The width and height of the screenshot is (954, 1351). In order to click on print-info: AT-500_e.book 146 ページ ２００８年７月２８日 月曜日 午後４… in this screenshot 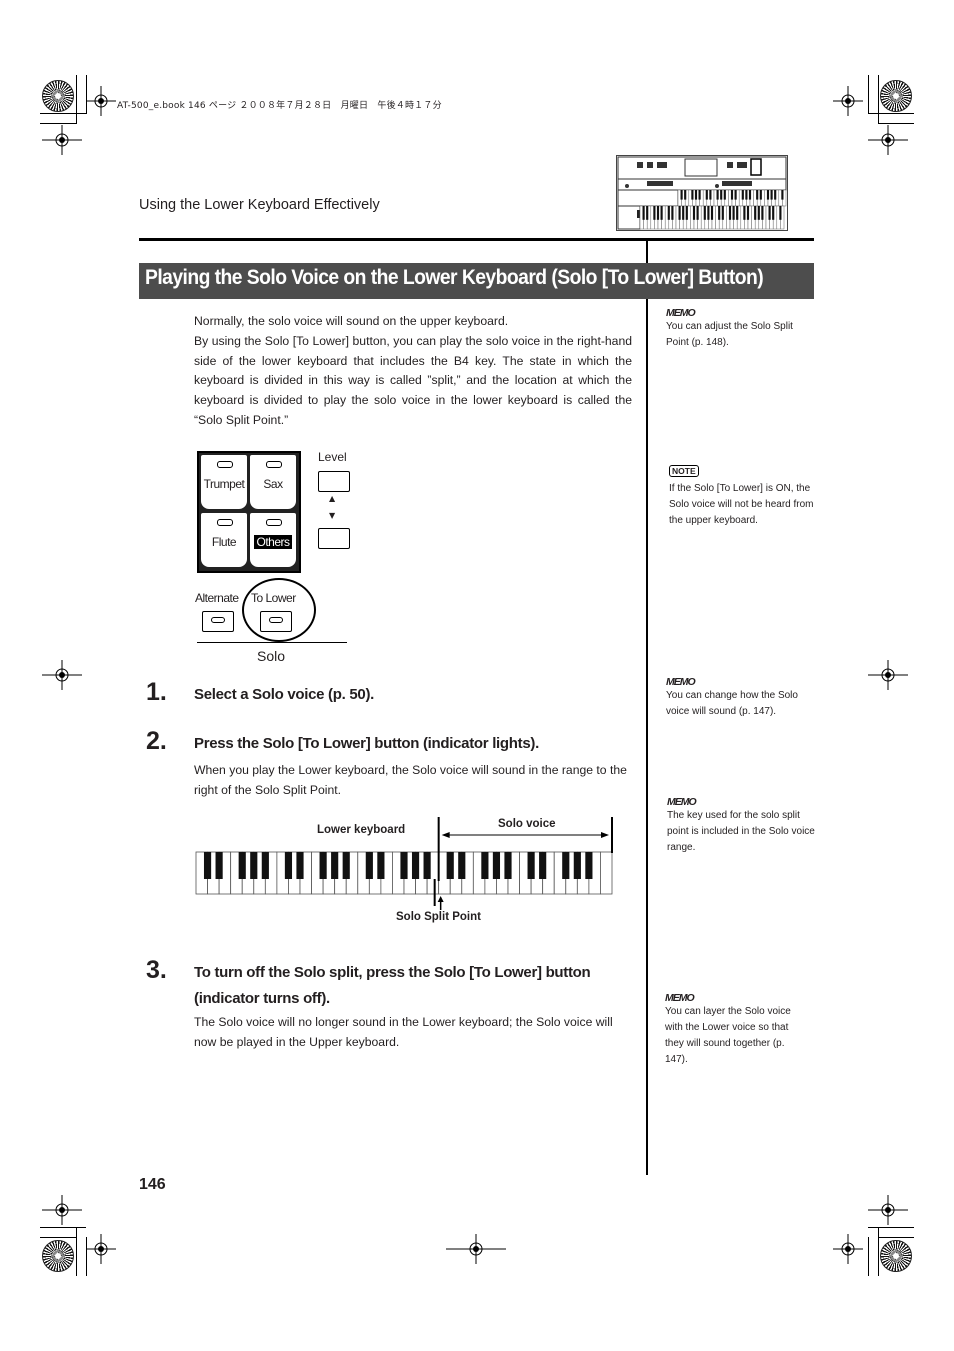, I will do `click(279, 106)`.